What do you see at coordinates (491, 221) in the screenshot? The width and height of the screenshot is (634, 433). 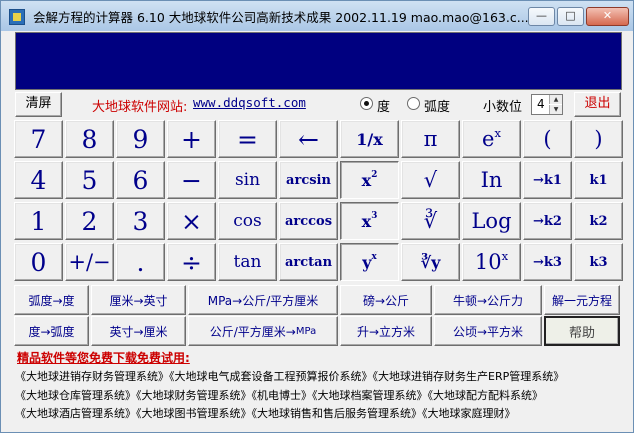 I see `key-log: Log` at bounding box center [491, 221].